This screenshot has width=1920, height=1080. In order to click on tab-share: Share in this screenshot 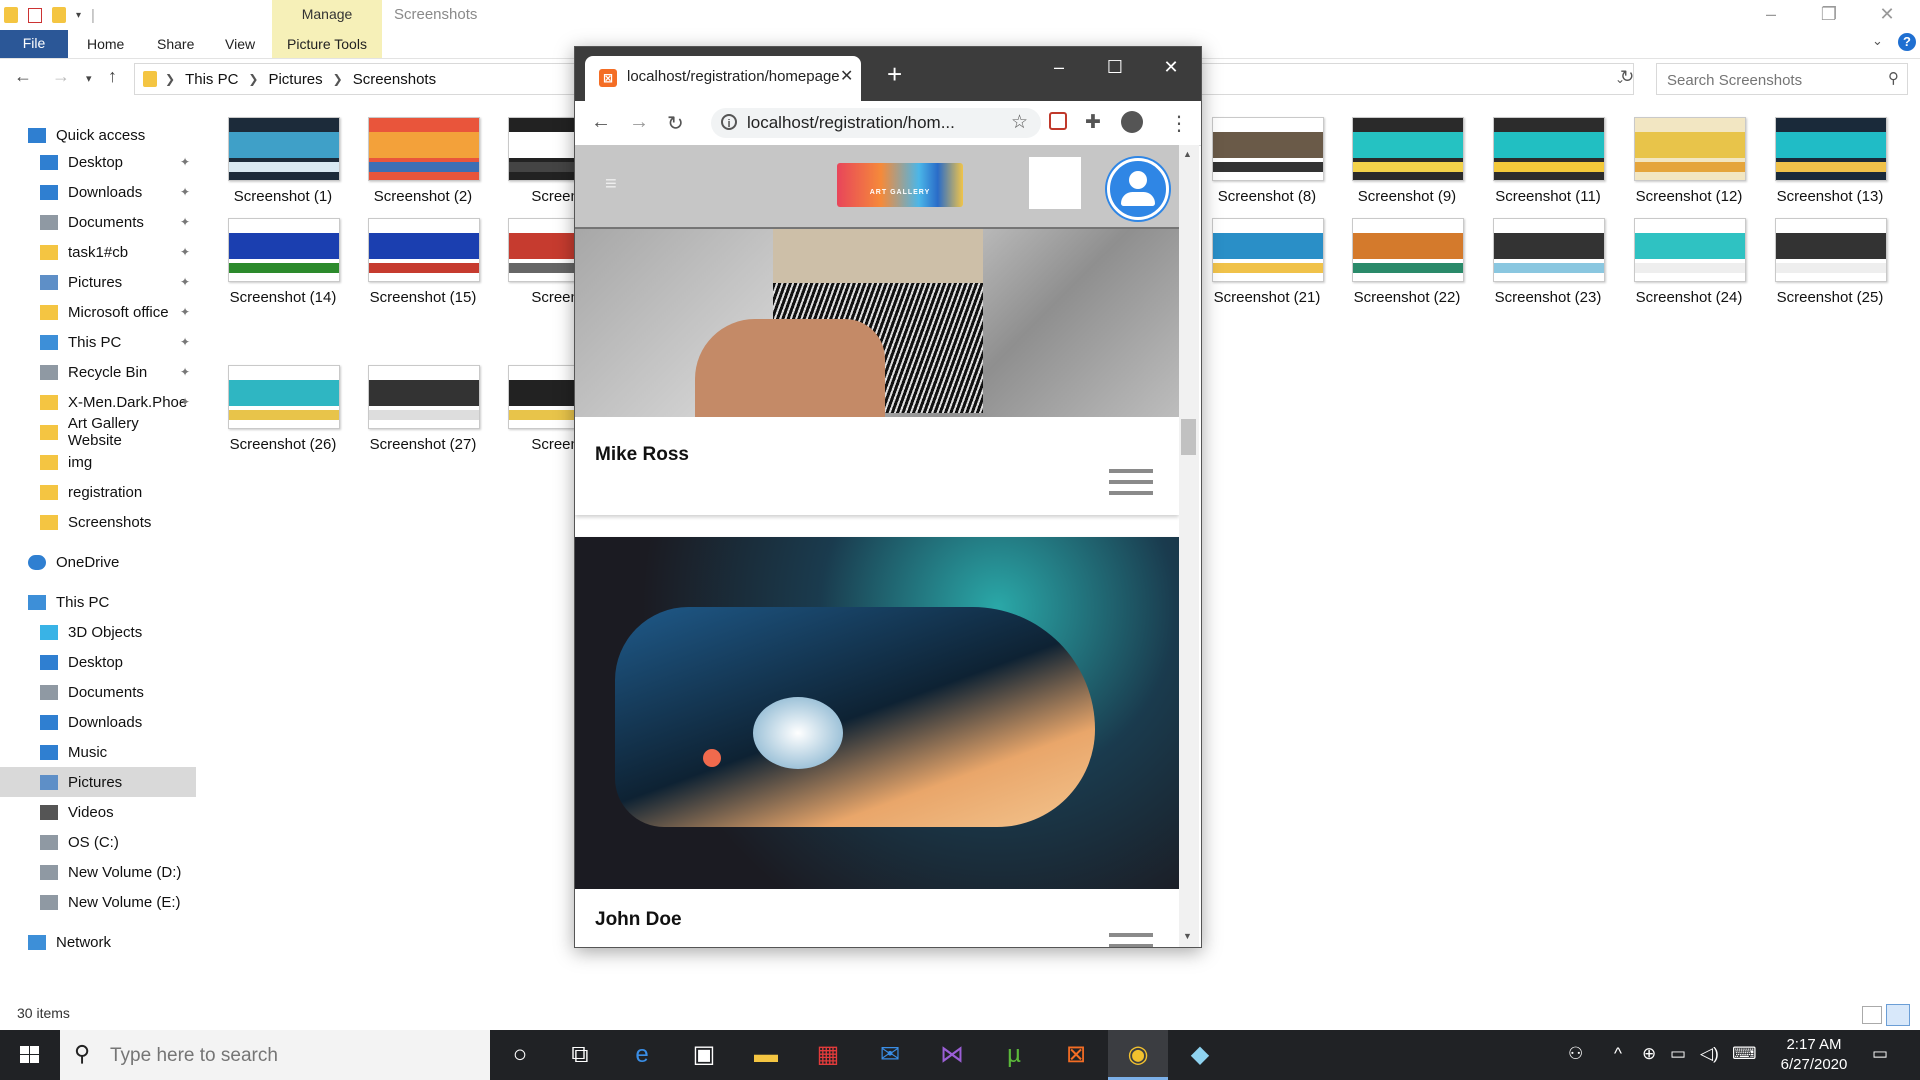, I will do `click(175, 44)`.